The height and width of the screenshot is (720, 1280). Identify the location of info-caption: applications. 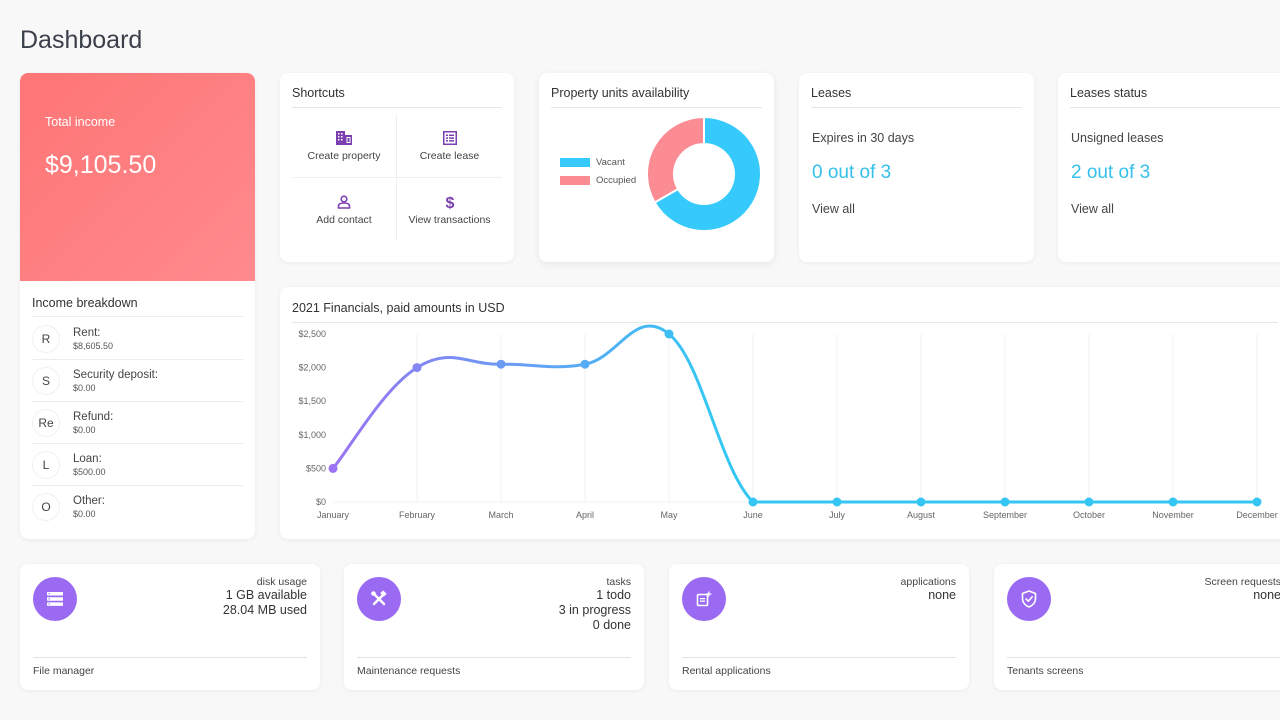
(928, 582).